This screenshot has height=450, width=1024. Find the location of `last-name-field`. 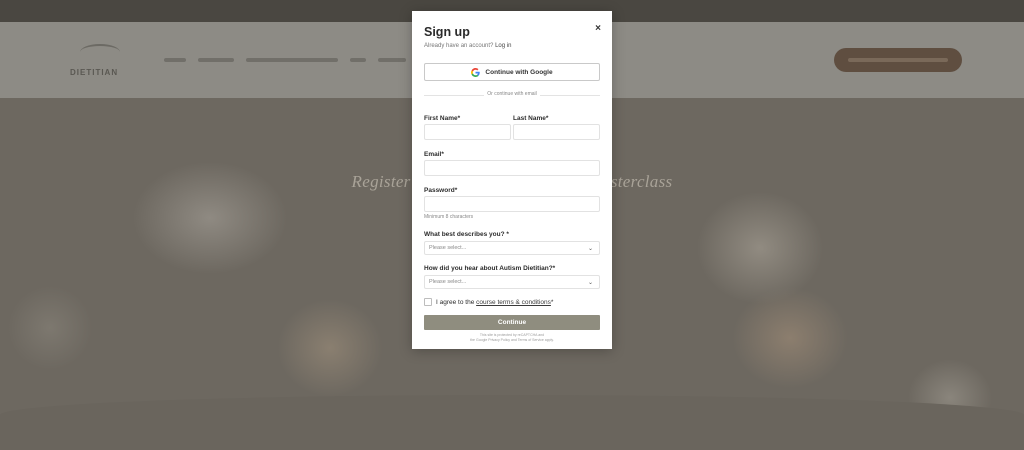

last-name-field is located at coordinates (556, 132).